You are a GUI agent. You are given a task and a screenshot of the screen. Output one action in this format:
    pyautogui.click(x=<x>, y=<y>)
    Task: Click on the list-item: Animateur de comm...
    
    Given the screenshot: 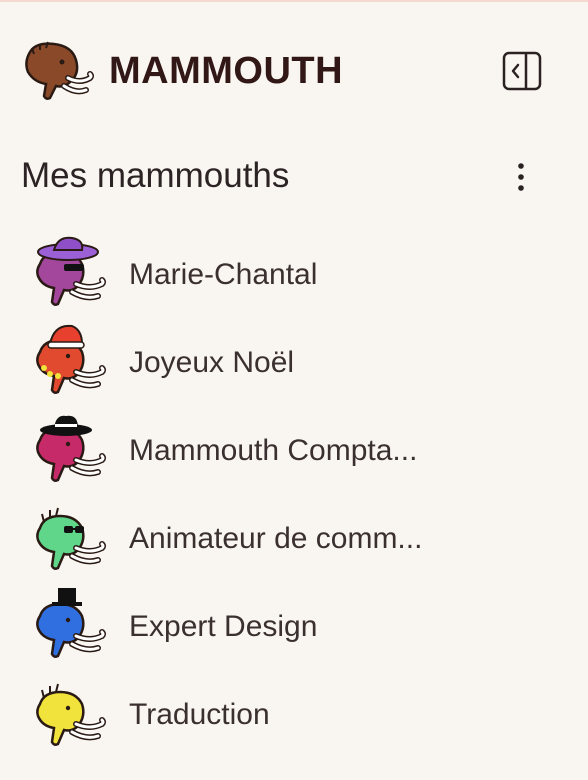 What is the action you would take?
    pyautogui.click(x=288, y=534)
    